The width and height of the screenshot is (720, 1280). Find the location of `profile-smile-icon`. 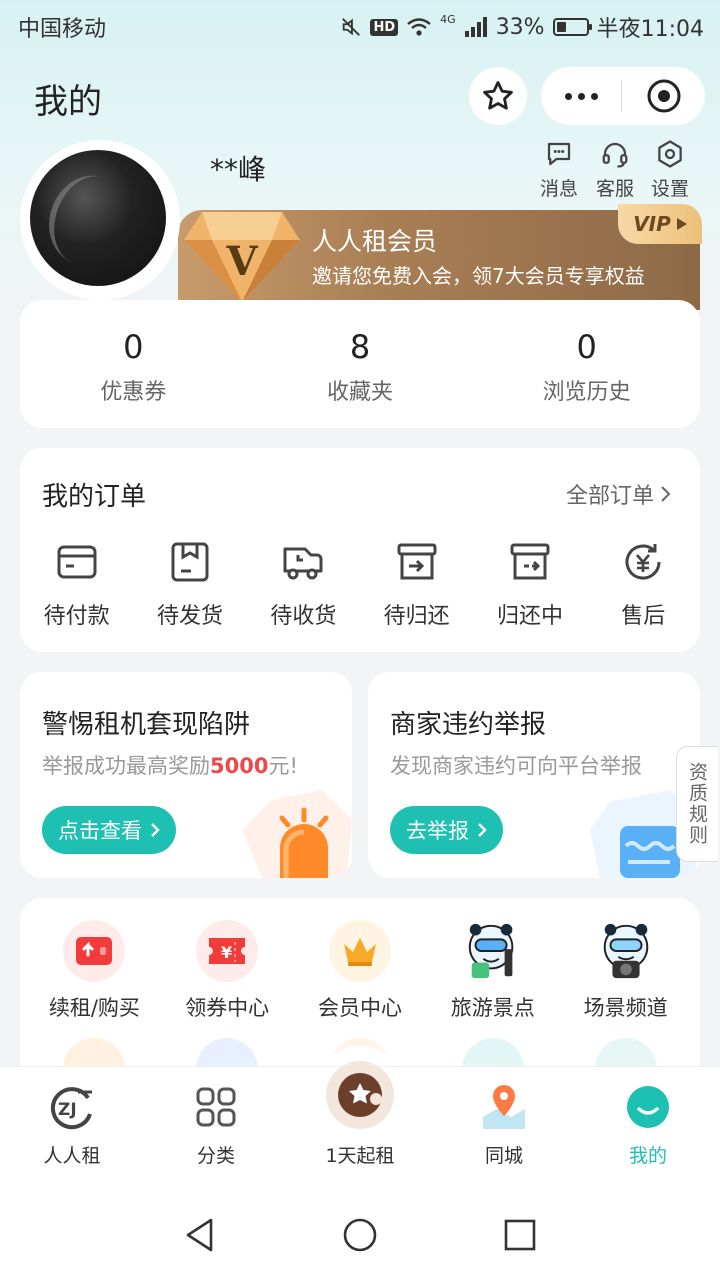

profile-smile-icon is located at coordinates (648, 1107).